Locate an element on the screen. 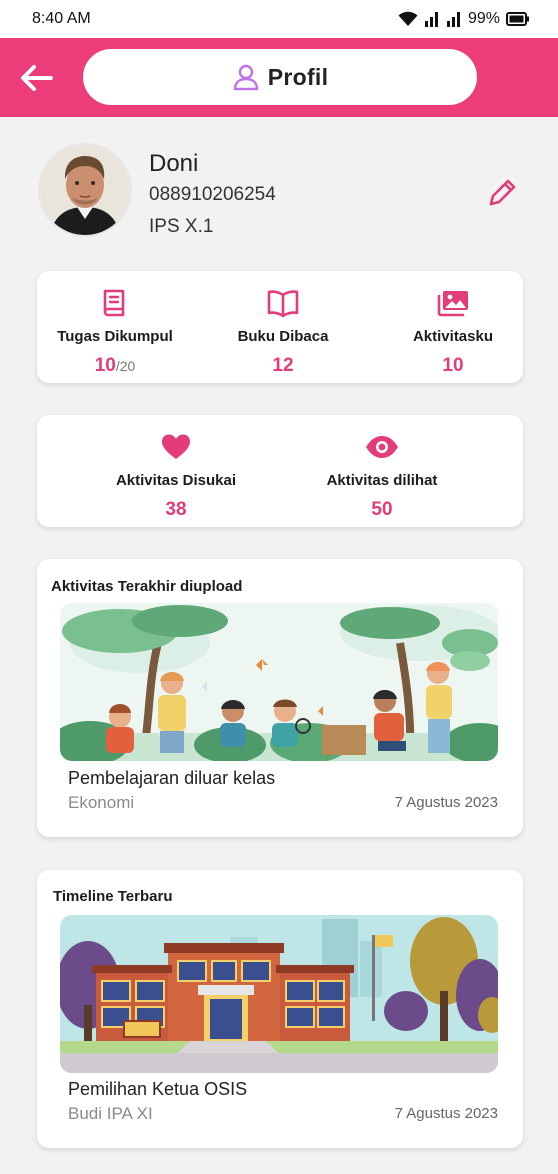  activity-thumbnail is located at coordinates (279, 682).